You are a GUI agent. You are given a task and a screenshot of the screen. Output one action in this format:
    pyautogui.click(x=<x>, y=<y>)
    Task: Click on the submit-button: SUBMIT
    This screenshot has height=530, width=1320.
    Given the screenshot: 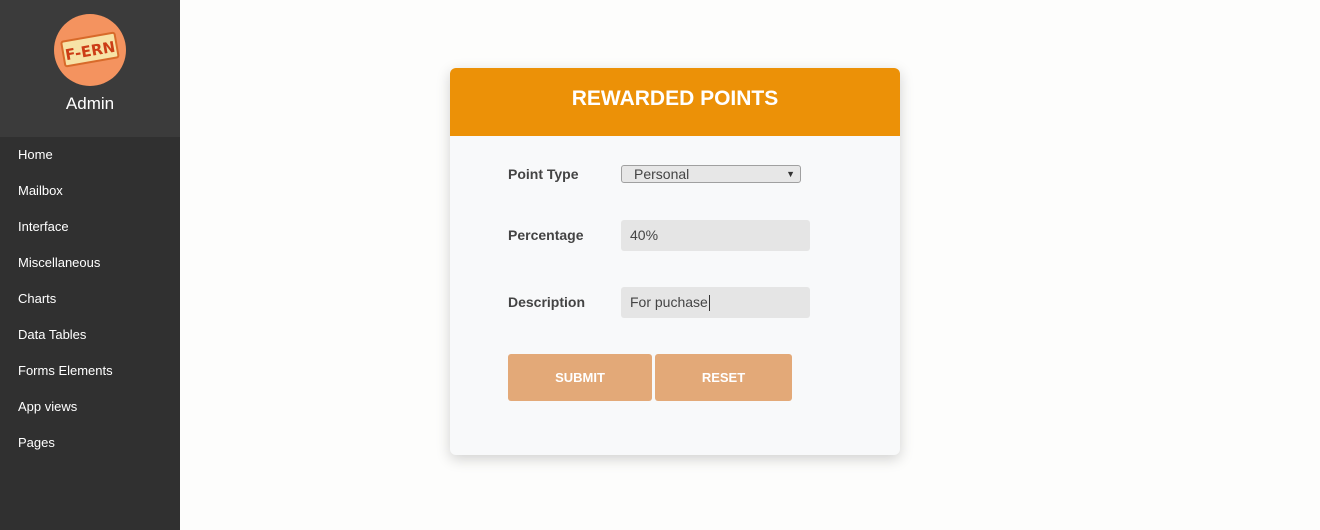 What is the action you would take?
    pyautogui.click(x=580, y=377)
    